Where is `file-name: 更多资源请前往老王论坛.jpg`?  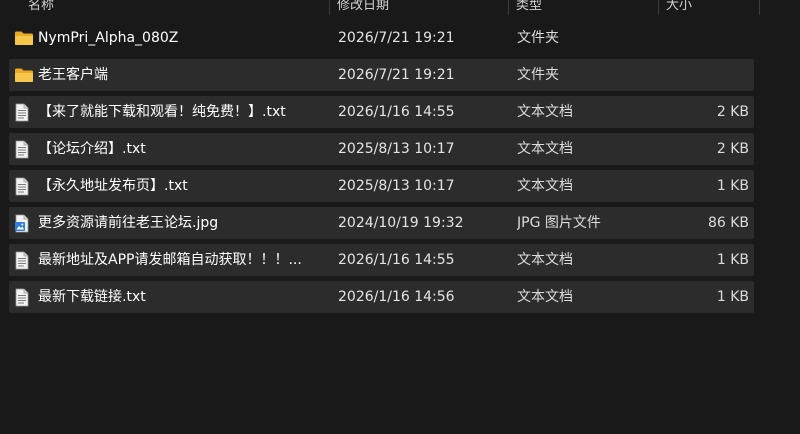 file-name: 更多资源请前往老王论坛.jpg is located at coordinates (128, 223).